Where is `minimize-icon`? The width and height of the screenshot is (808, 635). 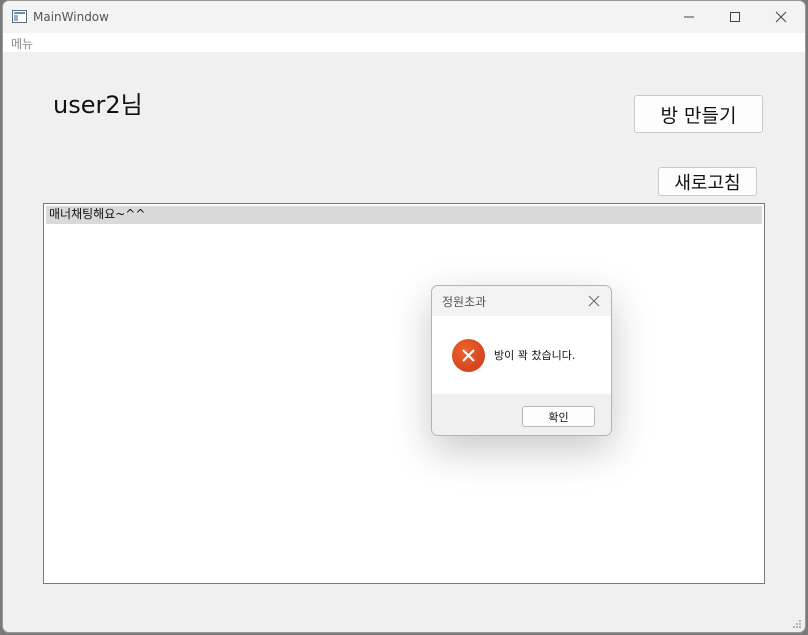 minimize-icon is located at coordinates (689, 17).